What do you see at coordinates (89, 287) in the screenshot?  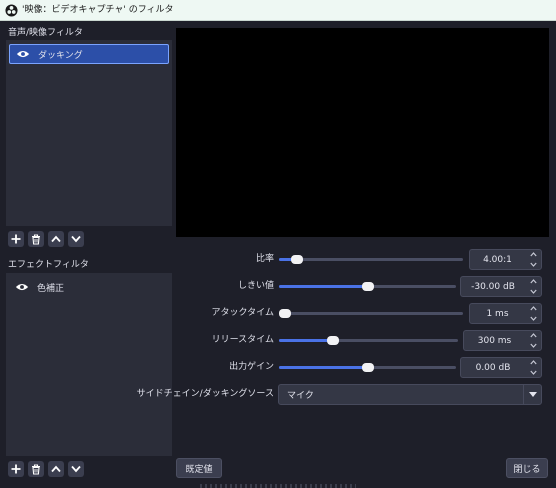 I see `filter-item-color-correction: 色補正` at bounding box center [89, 287].